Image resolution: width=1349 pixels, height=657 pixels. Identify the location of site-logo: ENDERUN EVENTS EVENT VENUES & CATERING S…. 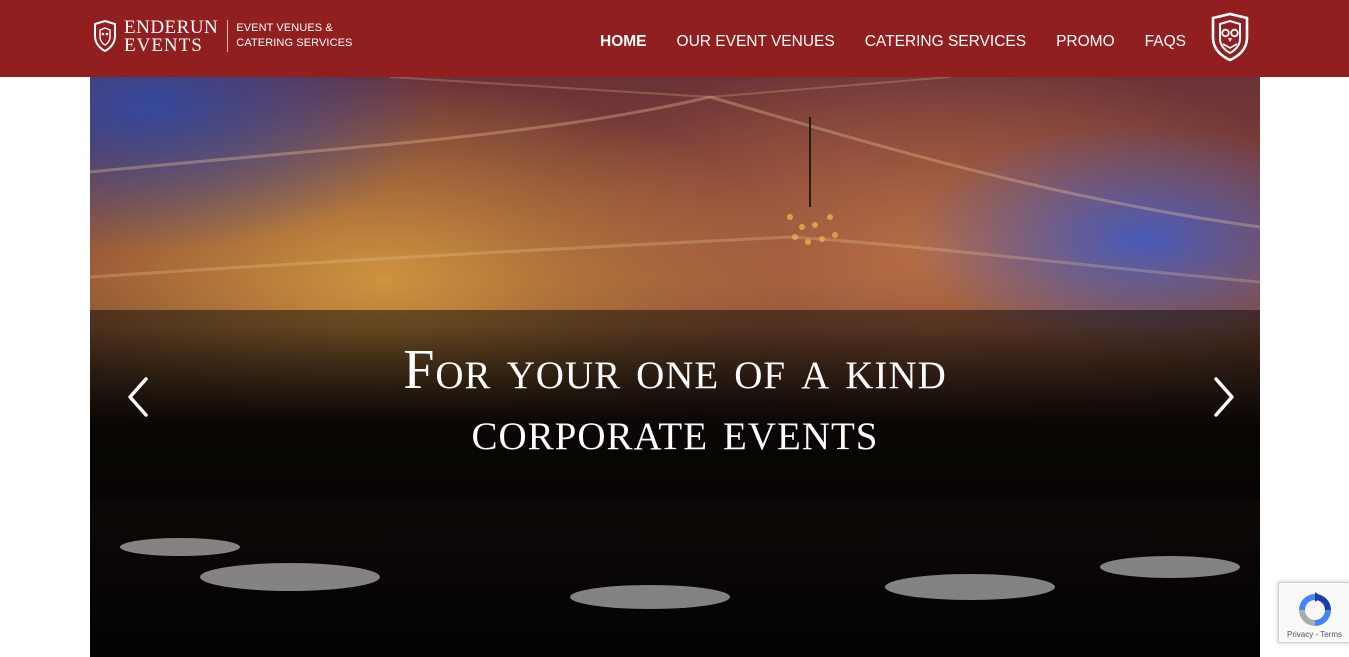
(222, 36).